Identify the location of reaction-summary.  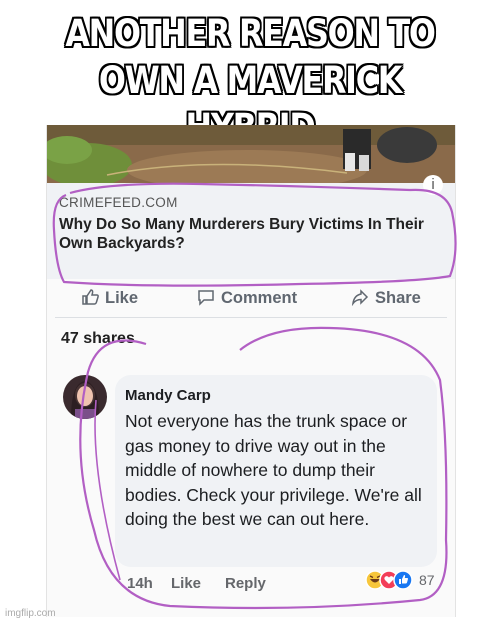
(392, 580).